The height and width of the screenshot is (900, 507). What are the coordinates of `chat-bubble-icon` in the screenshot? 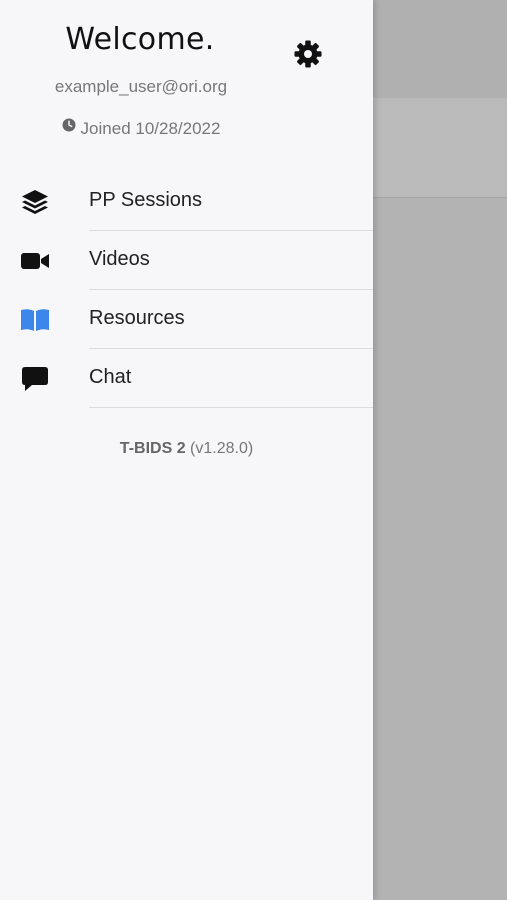 It's located at (35, 379).